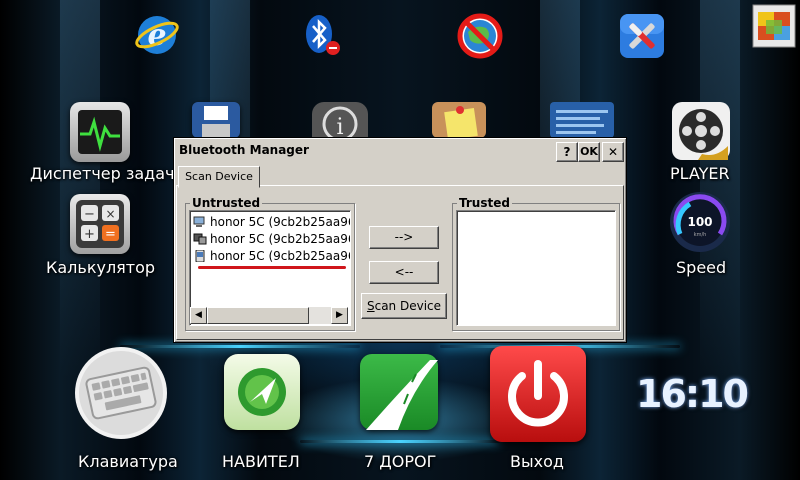  Describe the element at coordinates (322, 35) in the screenshot. I see `bluetooth-icon` at that location.